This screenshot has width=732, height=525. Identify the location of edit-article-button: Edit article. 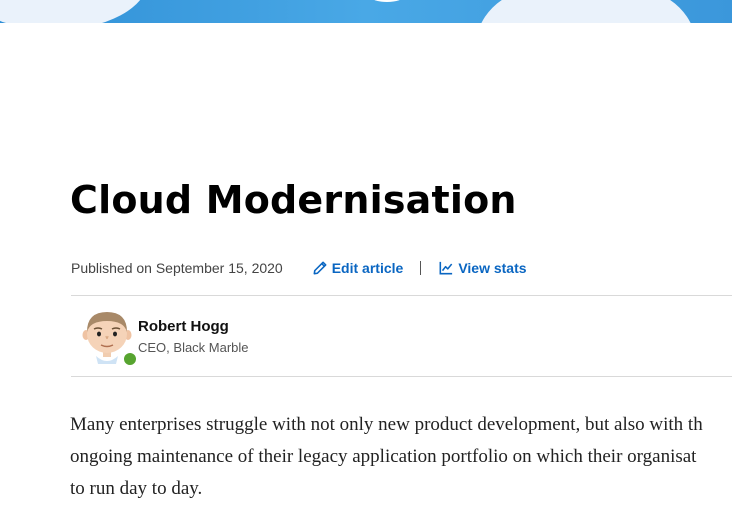
(358, 268).